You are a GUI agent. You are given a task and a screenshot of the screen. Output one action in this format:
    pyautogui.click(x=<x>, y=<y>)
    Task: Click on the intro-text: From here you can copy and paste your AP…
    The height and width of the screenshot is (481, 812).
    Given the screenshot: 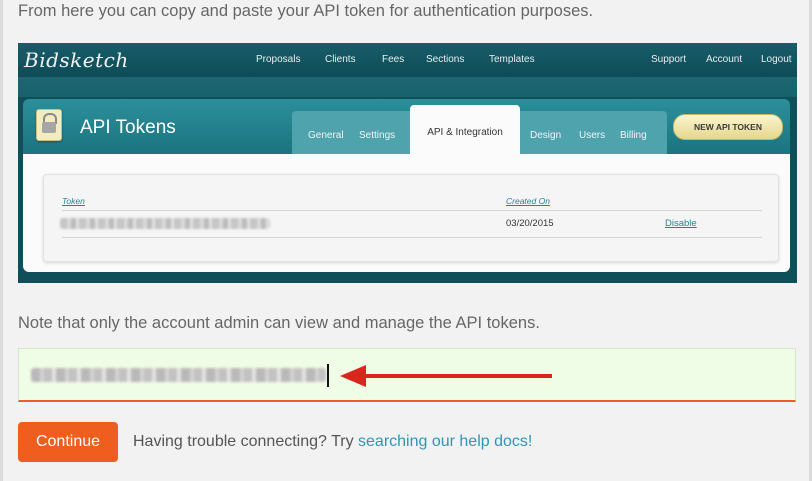 What is the action you would take?
    pyautogui.click(x=306, y=11)
    